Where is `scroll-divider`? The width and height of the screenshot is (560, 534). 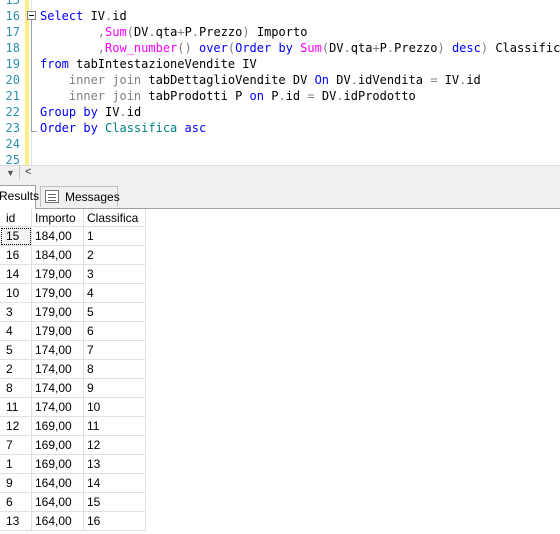 scroll-divider is located at coordinates (19, 173).